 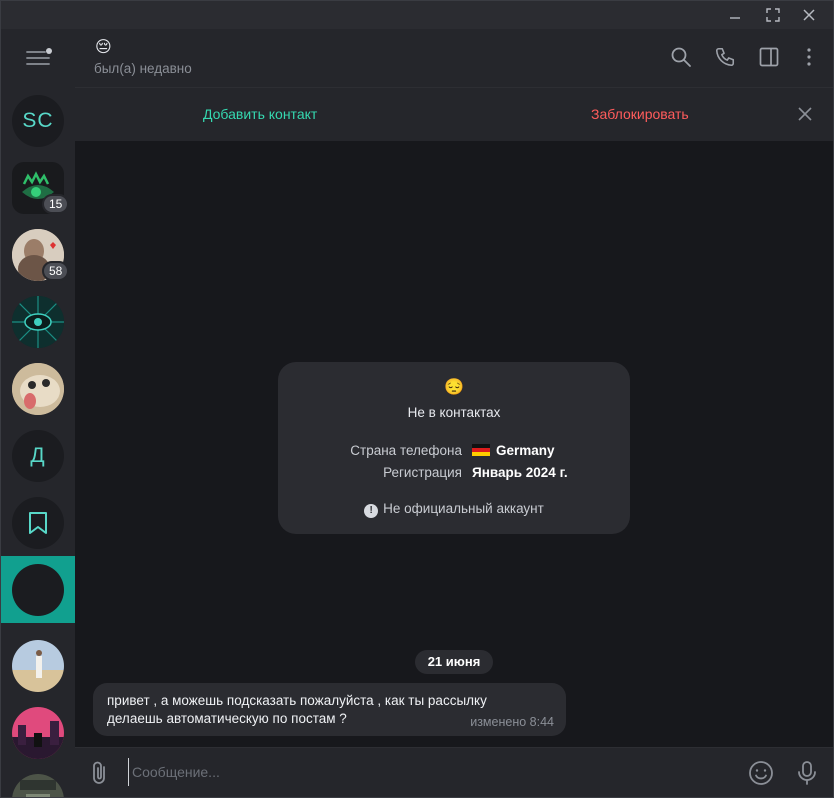 What do you see at coordinates (56, 204) in the screenshot?
I see `unread-badge: 15` at bounding box center [56, 204].